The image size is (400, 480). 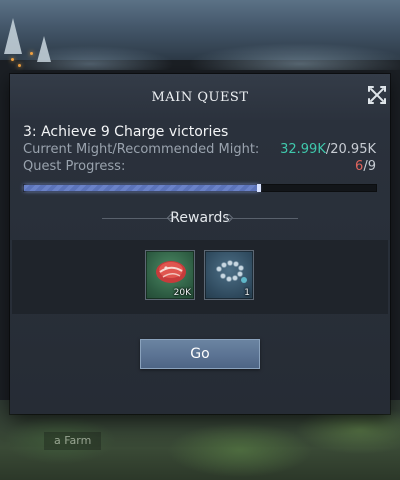 I want to click on go-button-label: Go, so click(x=200, y=354).